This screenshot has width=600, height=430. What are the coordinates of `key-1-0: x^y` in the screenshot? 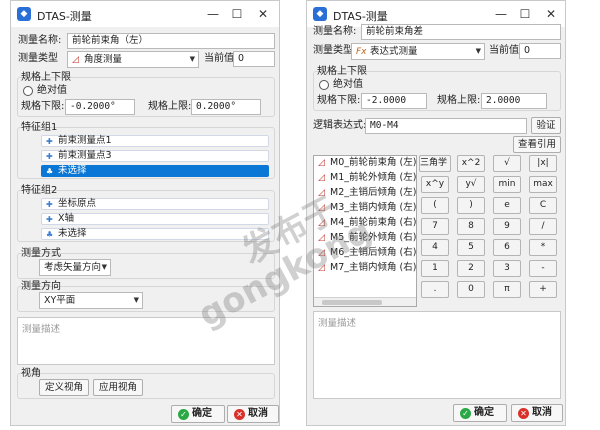 It's located at (435, 184).